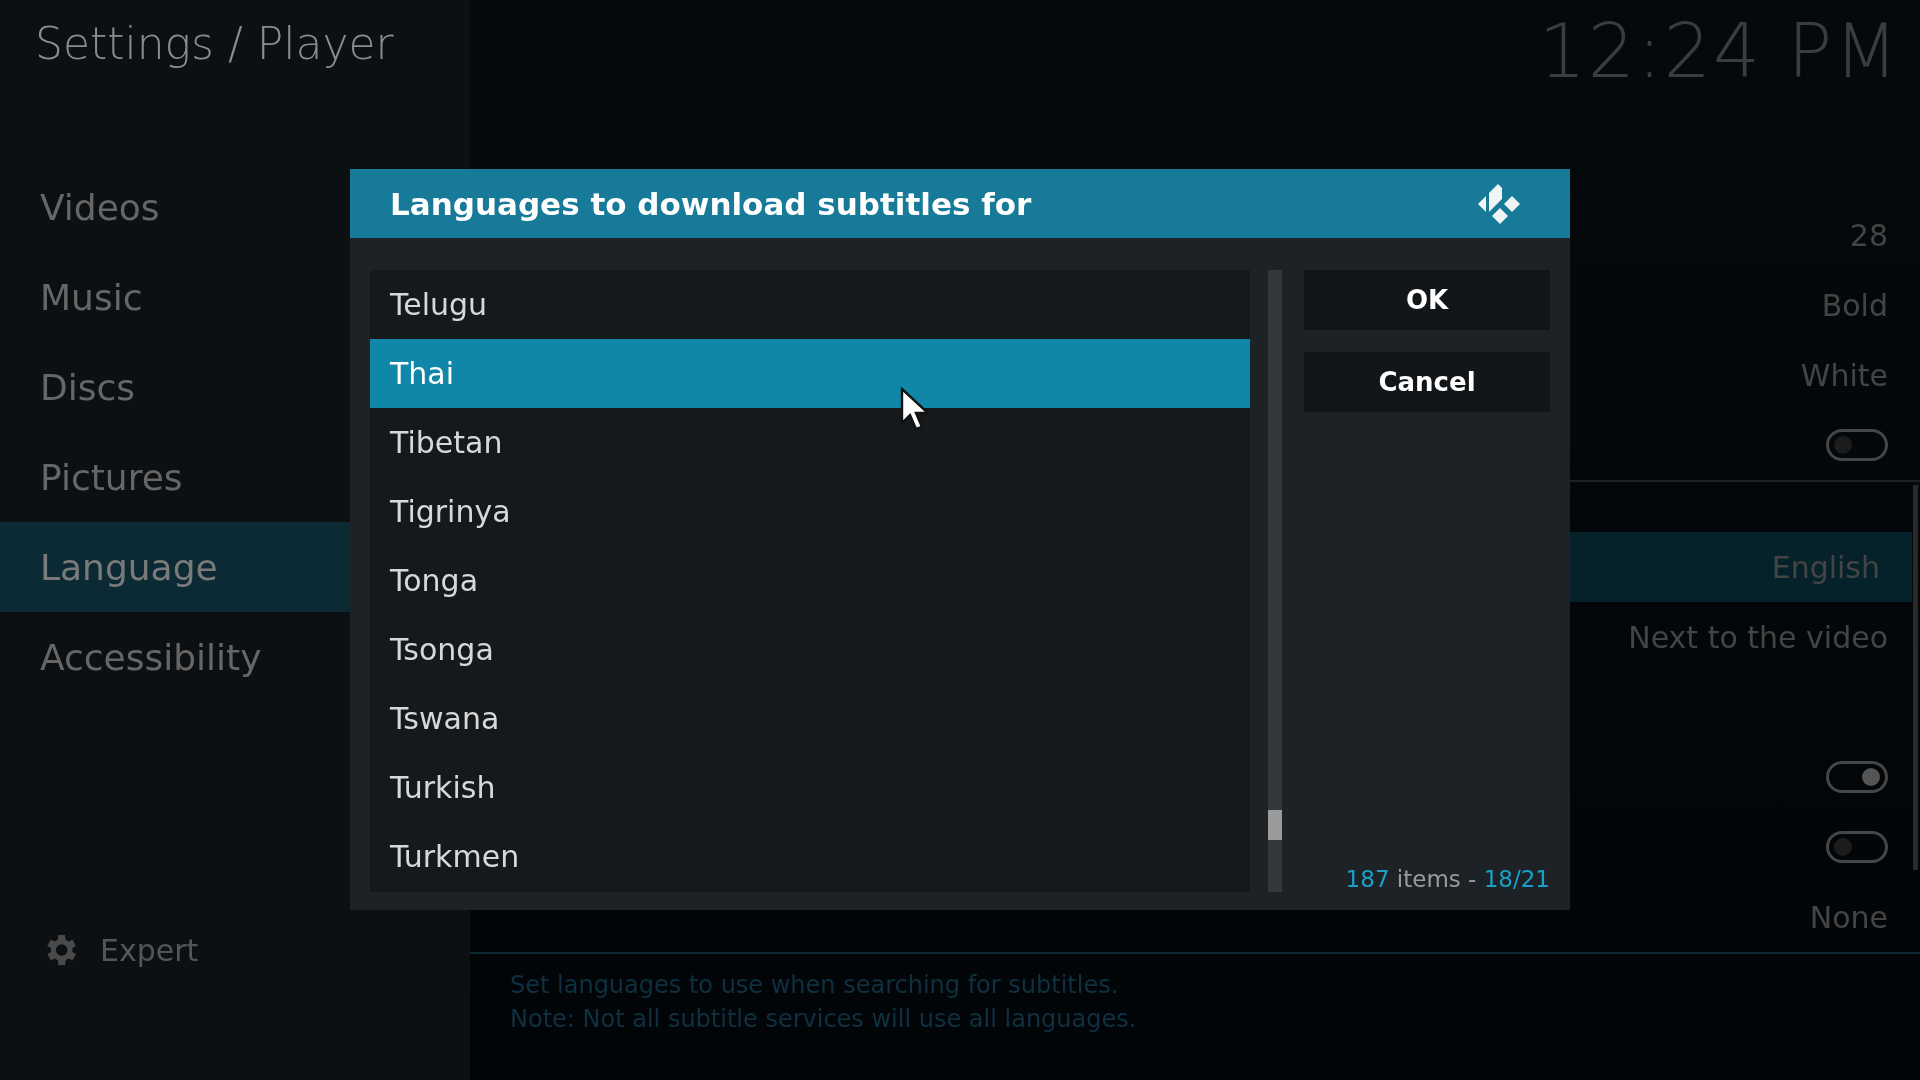 Image resolution: width=1920 pixels, height=1080 pixels. I want to click on item-count: 187 items - 18/21, so click(1447, 879).